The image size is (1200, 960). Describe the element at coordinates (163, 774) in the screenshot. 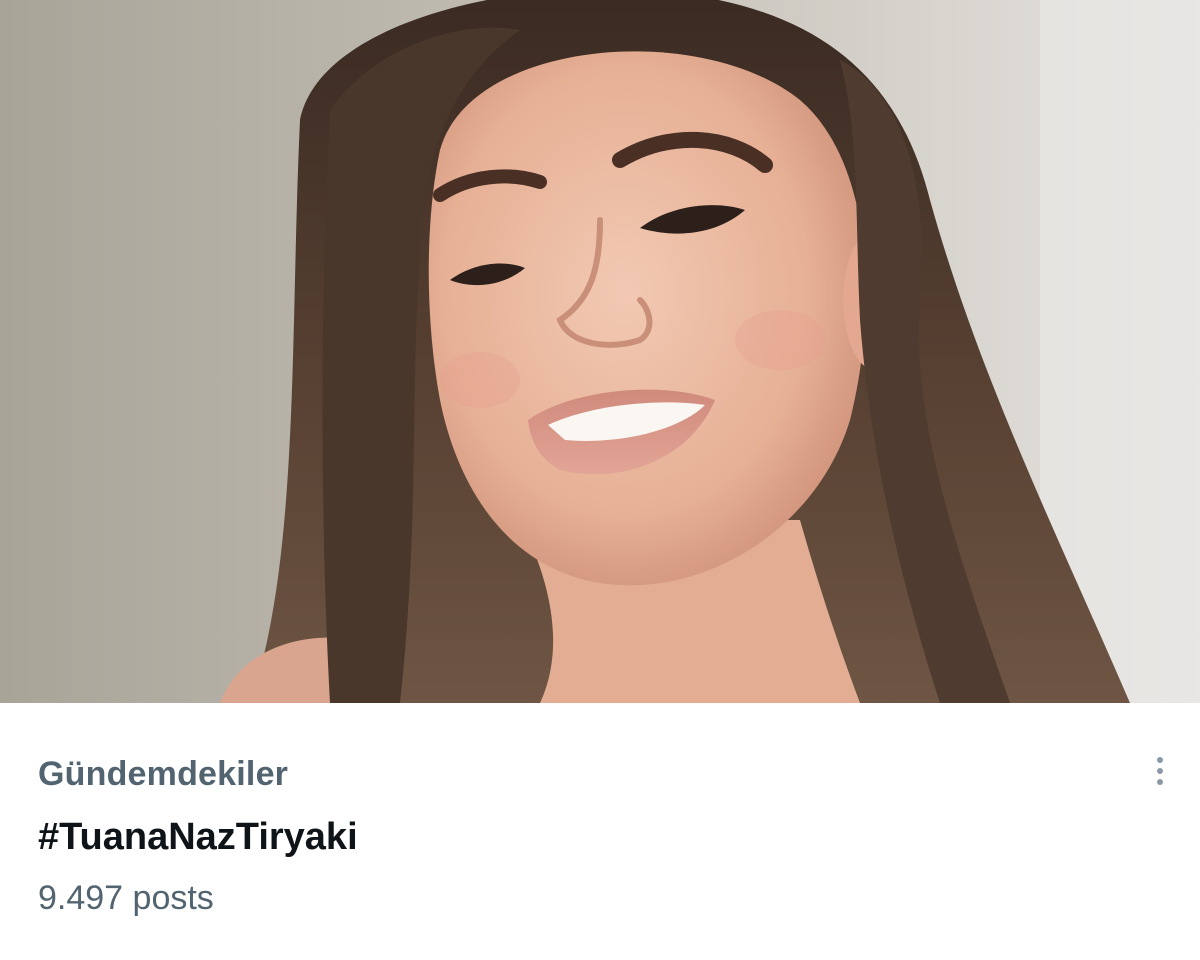

I see `trend-category-label: Gündemdekiler` at that location.